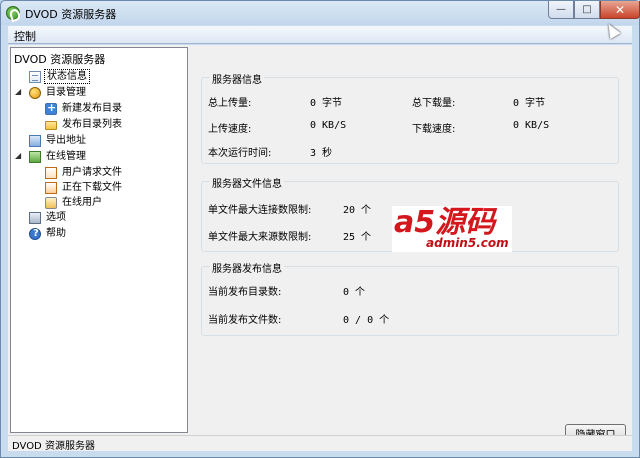  Describe the element at coordinates (35, 76) in the screenshot. I see `document-icon` at that location.